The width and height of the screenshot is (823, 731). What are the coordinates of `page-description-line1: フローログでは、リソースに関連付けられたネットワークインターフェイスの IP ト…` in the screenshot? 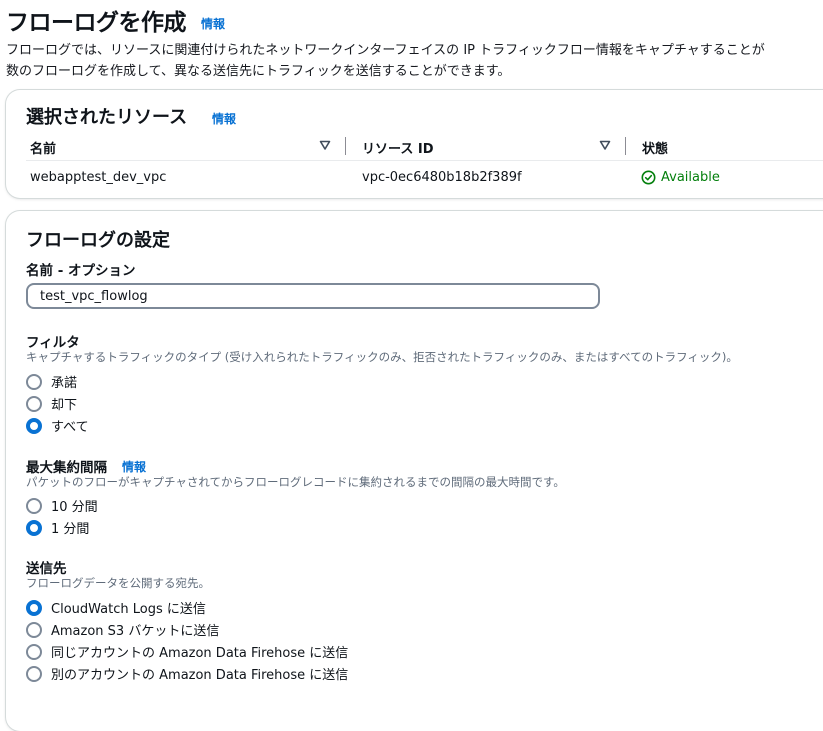 It's located at (385, 50).